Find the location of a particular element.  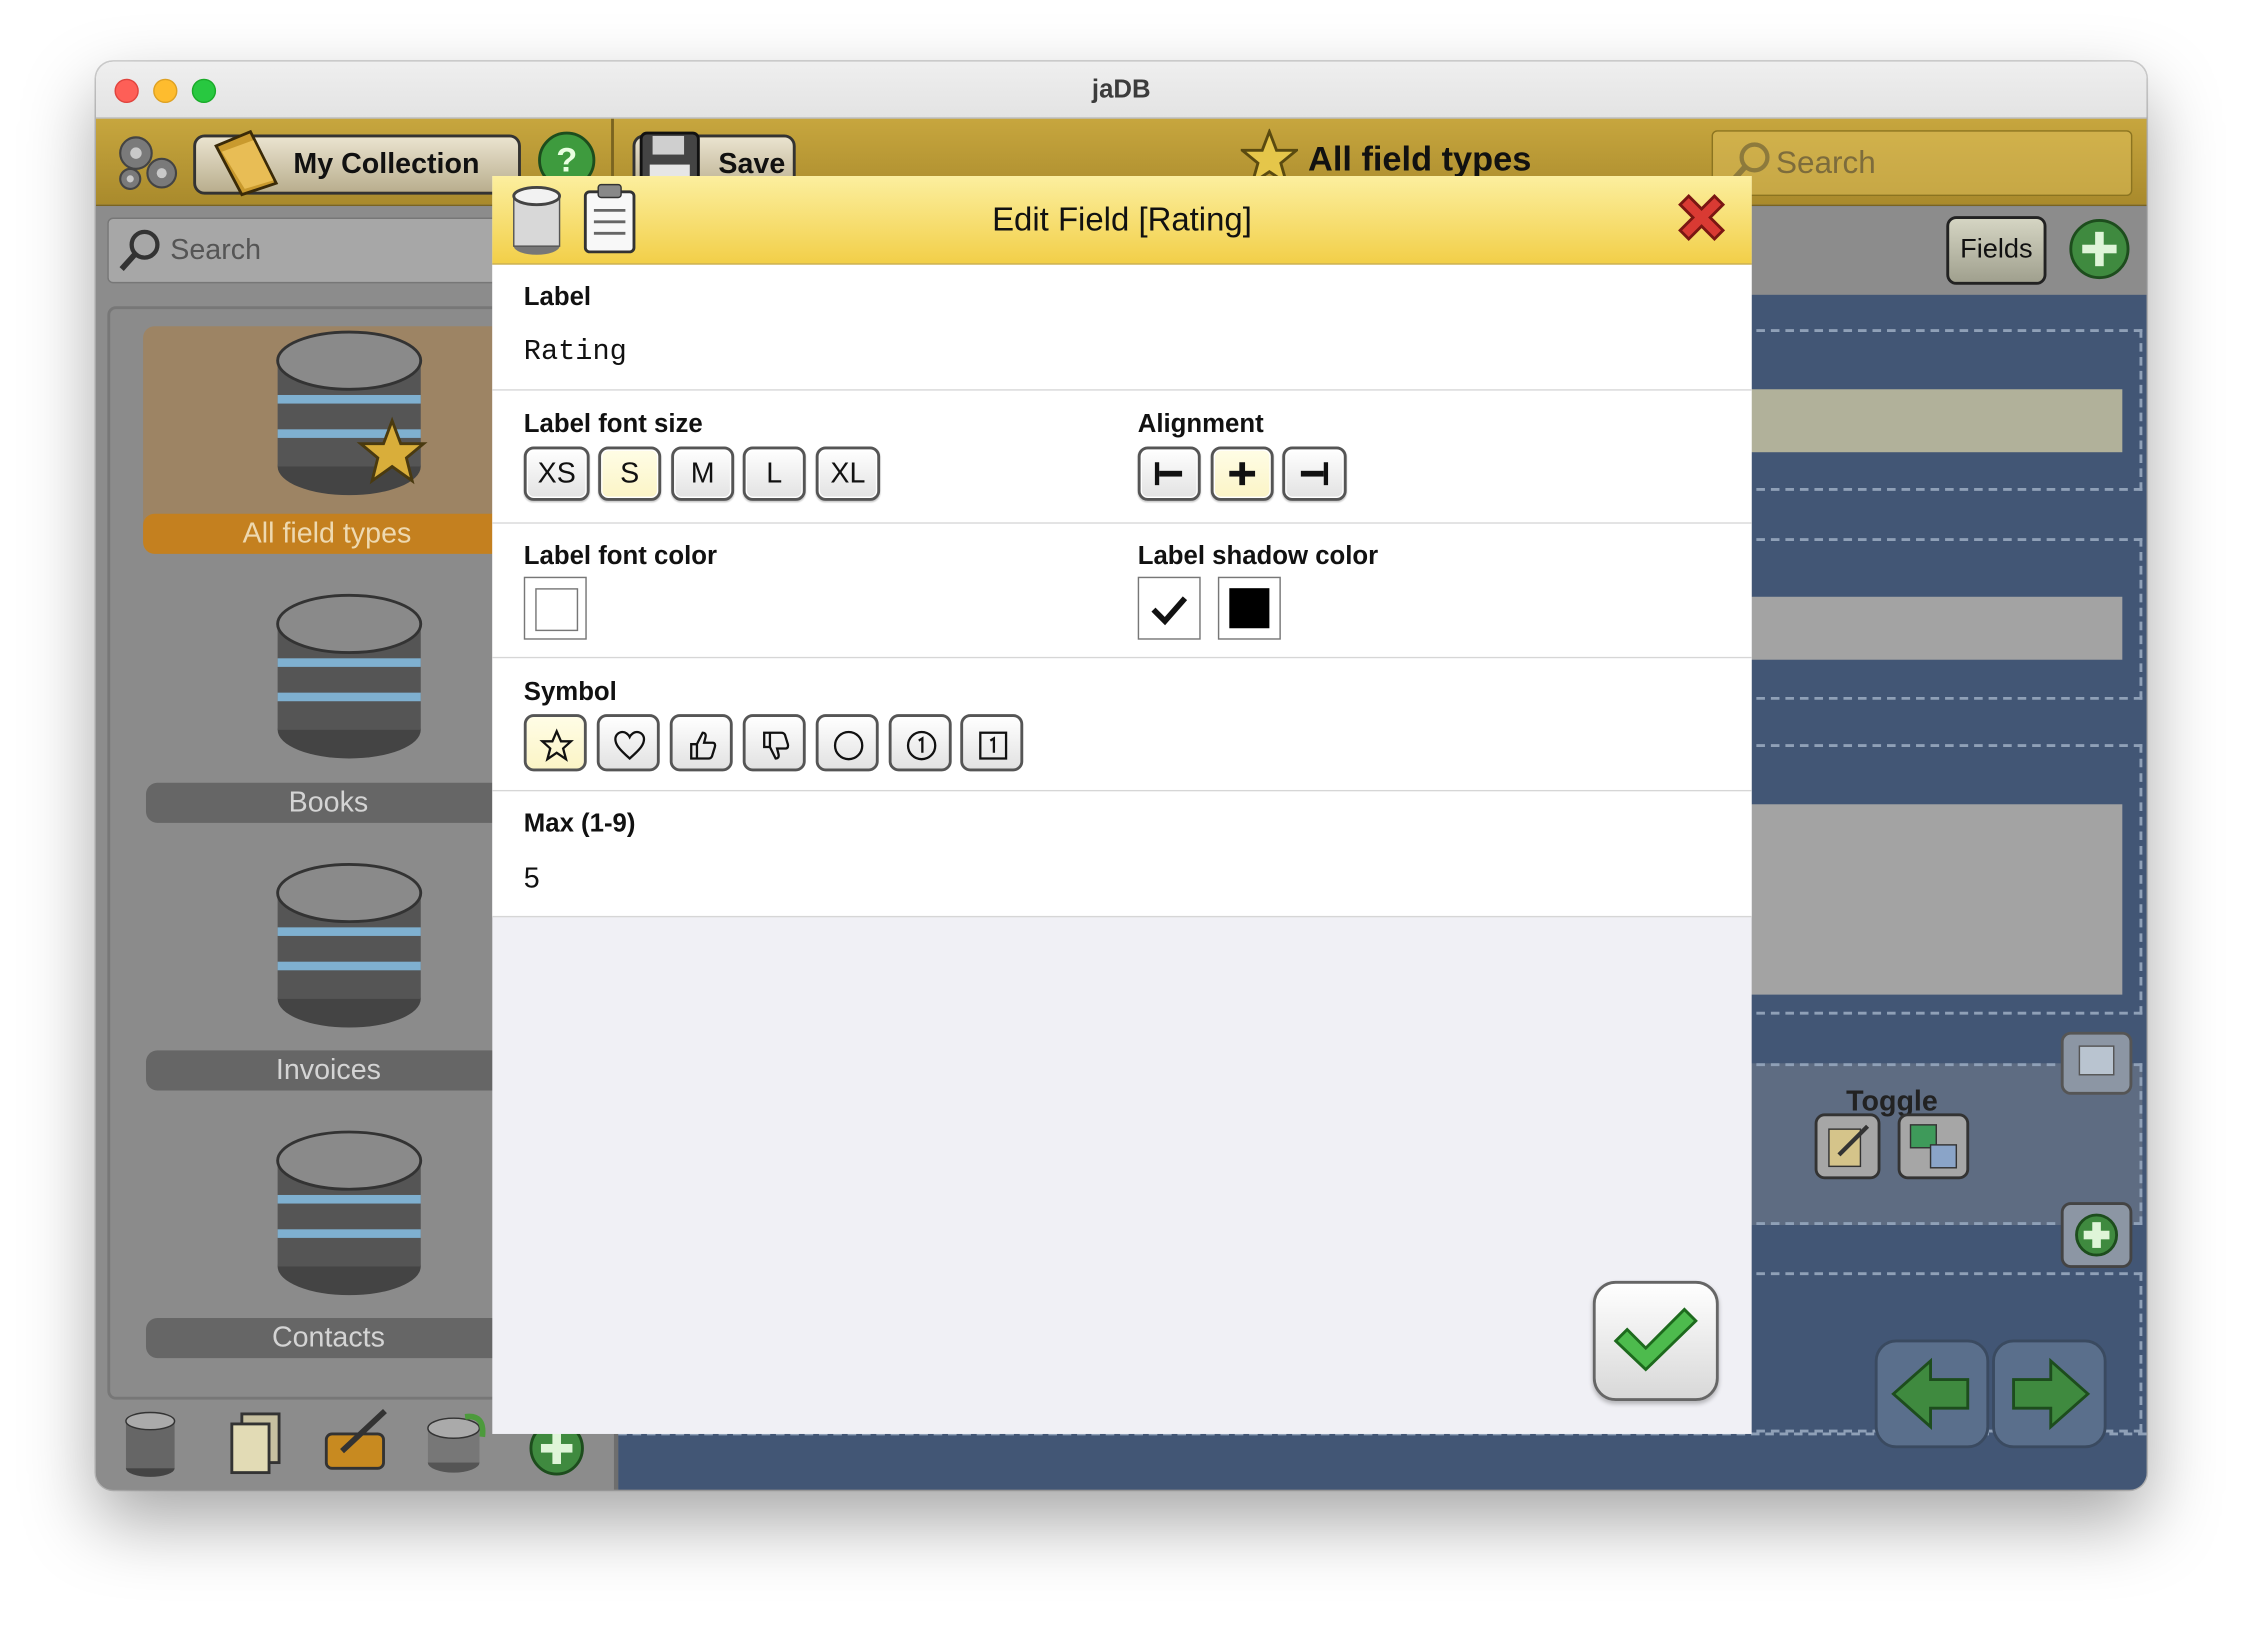

collection-tile-invoices: Invoices is located at coordinates (328, 1070).